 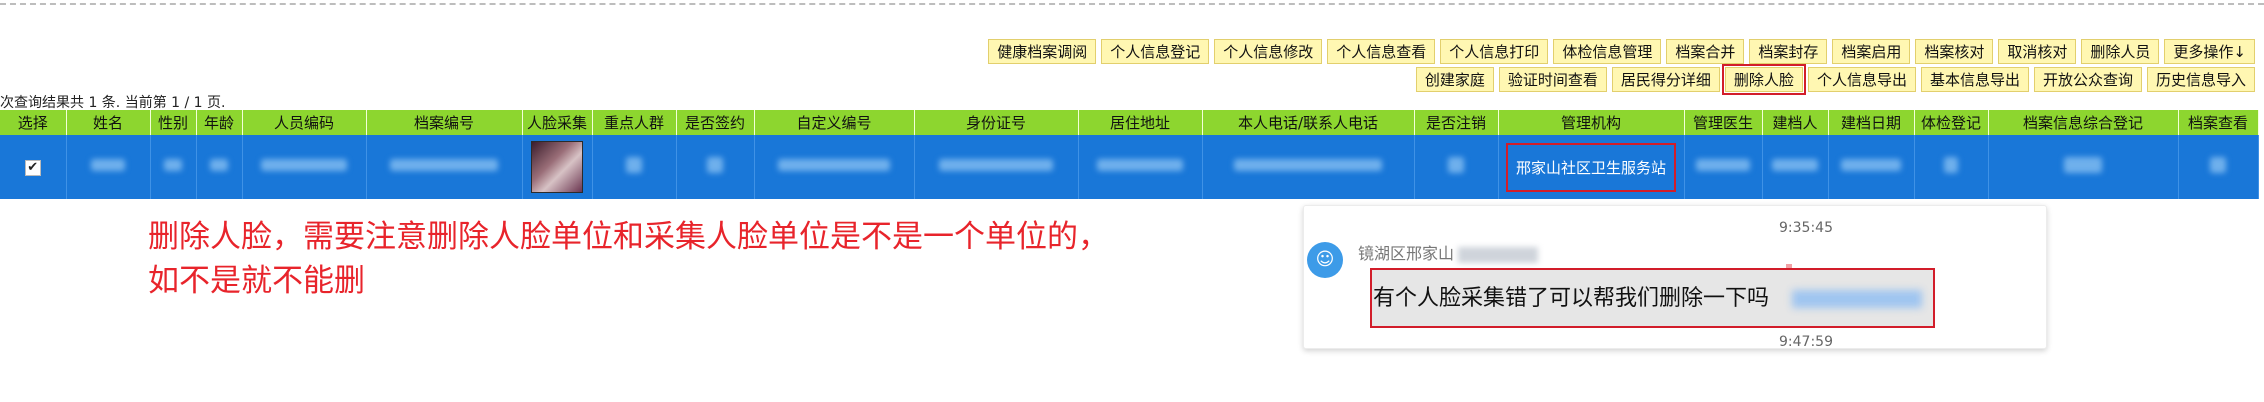 What do you see at coordinates (1788, 51) in the screenshot?
I see `record-seal-button: 档案封存` at bounding box center [1788, 51].